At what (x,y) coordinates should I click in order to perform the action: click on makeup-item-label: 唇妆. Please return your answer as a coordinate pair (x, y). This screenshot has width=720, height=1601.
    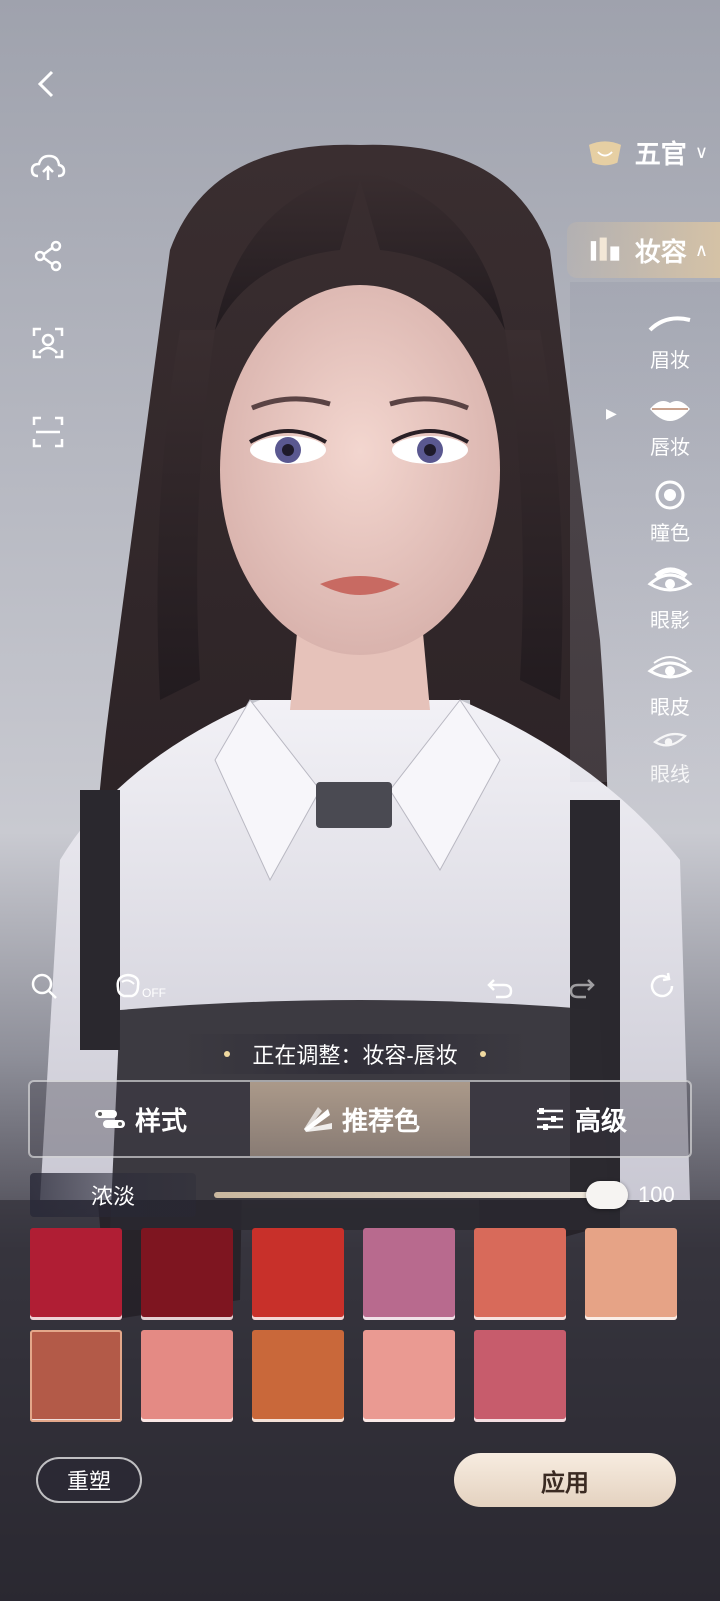
    Looking at the image, I should click on (670, 448).